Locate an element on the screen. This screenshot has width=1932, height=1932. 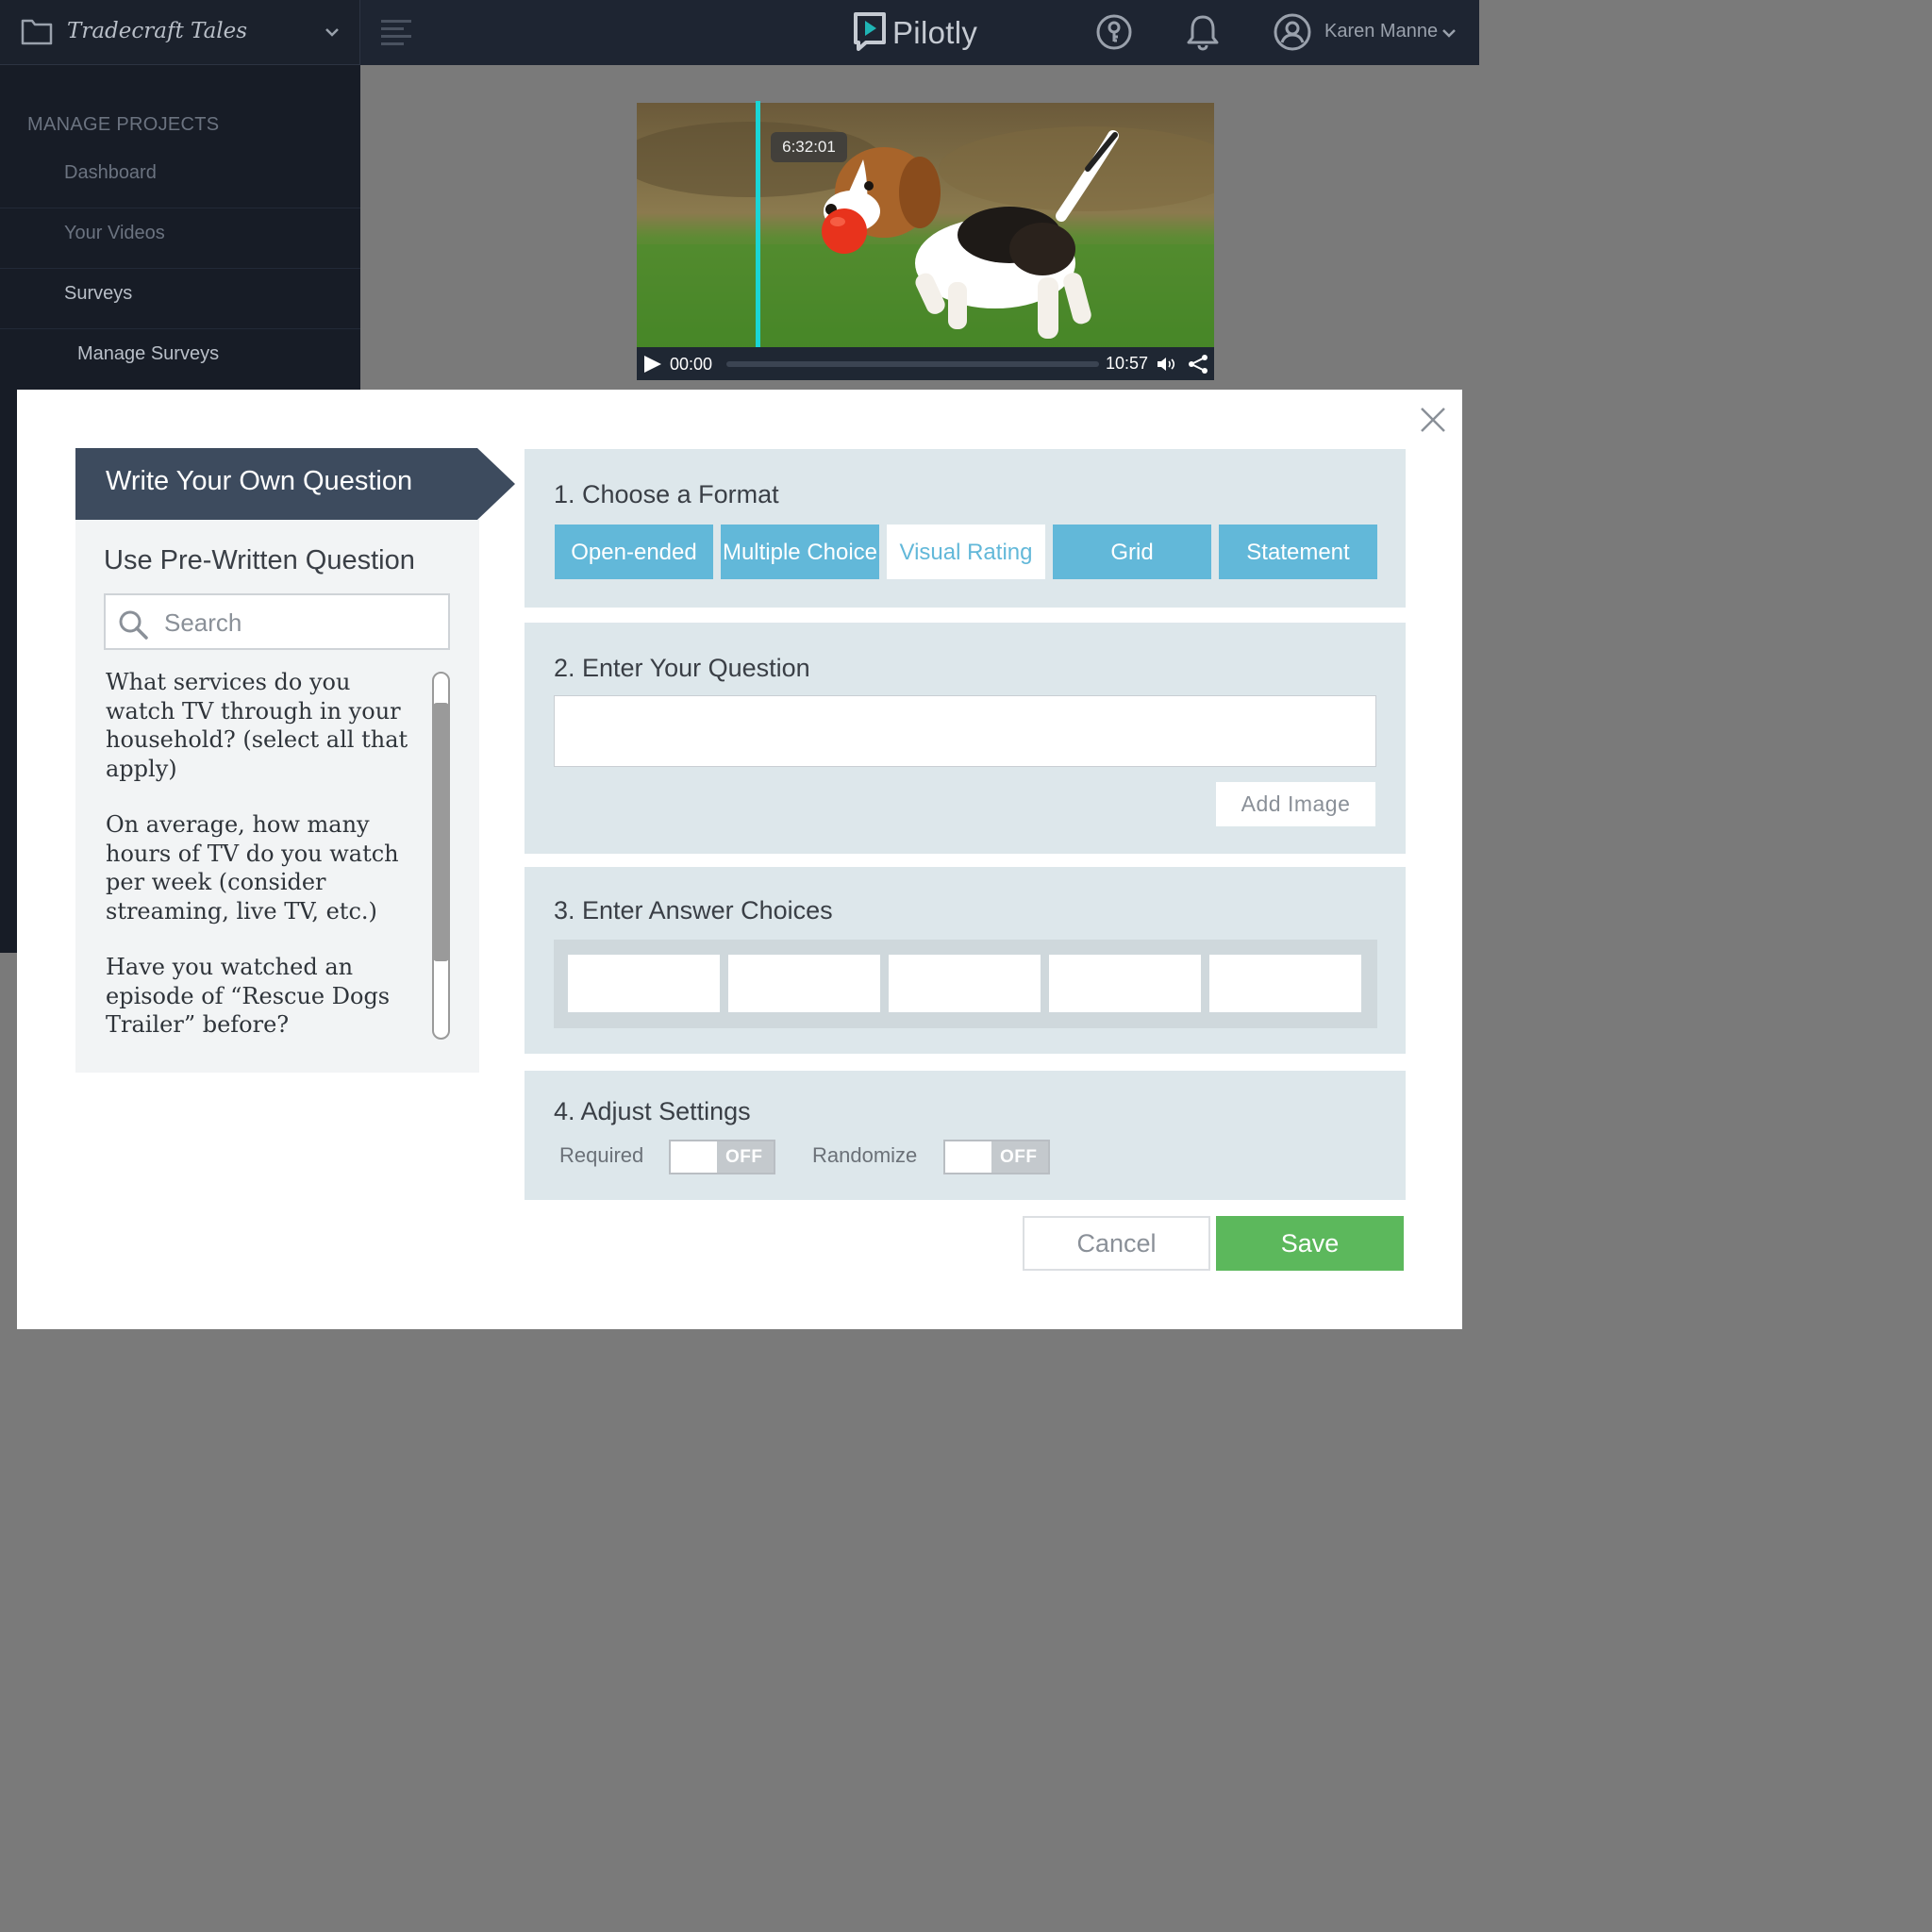
video-player is located at coordinates (926, 241).